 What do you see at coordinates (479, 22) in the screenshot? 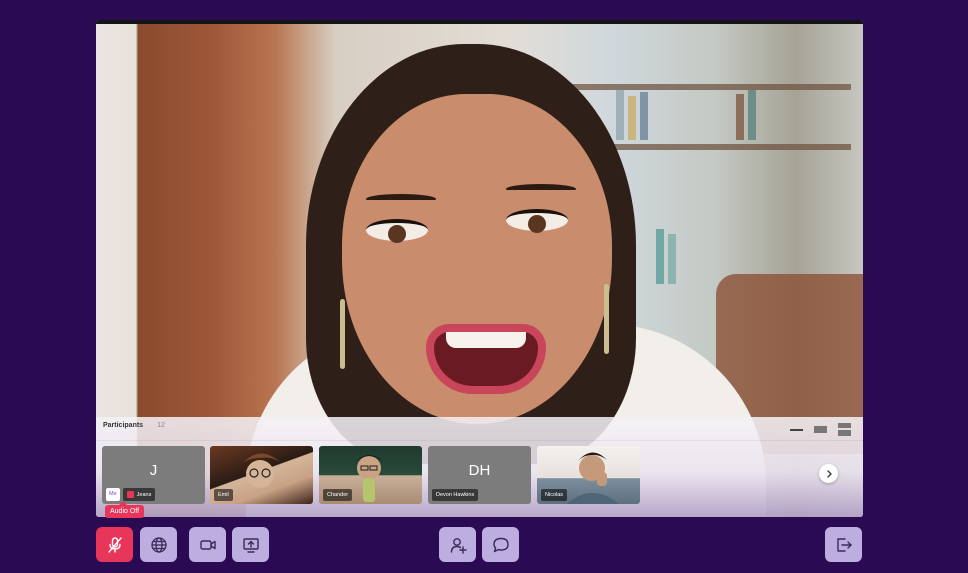
I see `stage-top-bar` at bounding box center [479, 22].